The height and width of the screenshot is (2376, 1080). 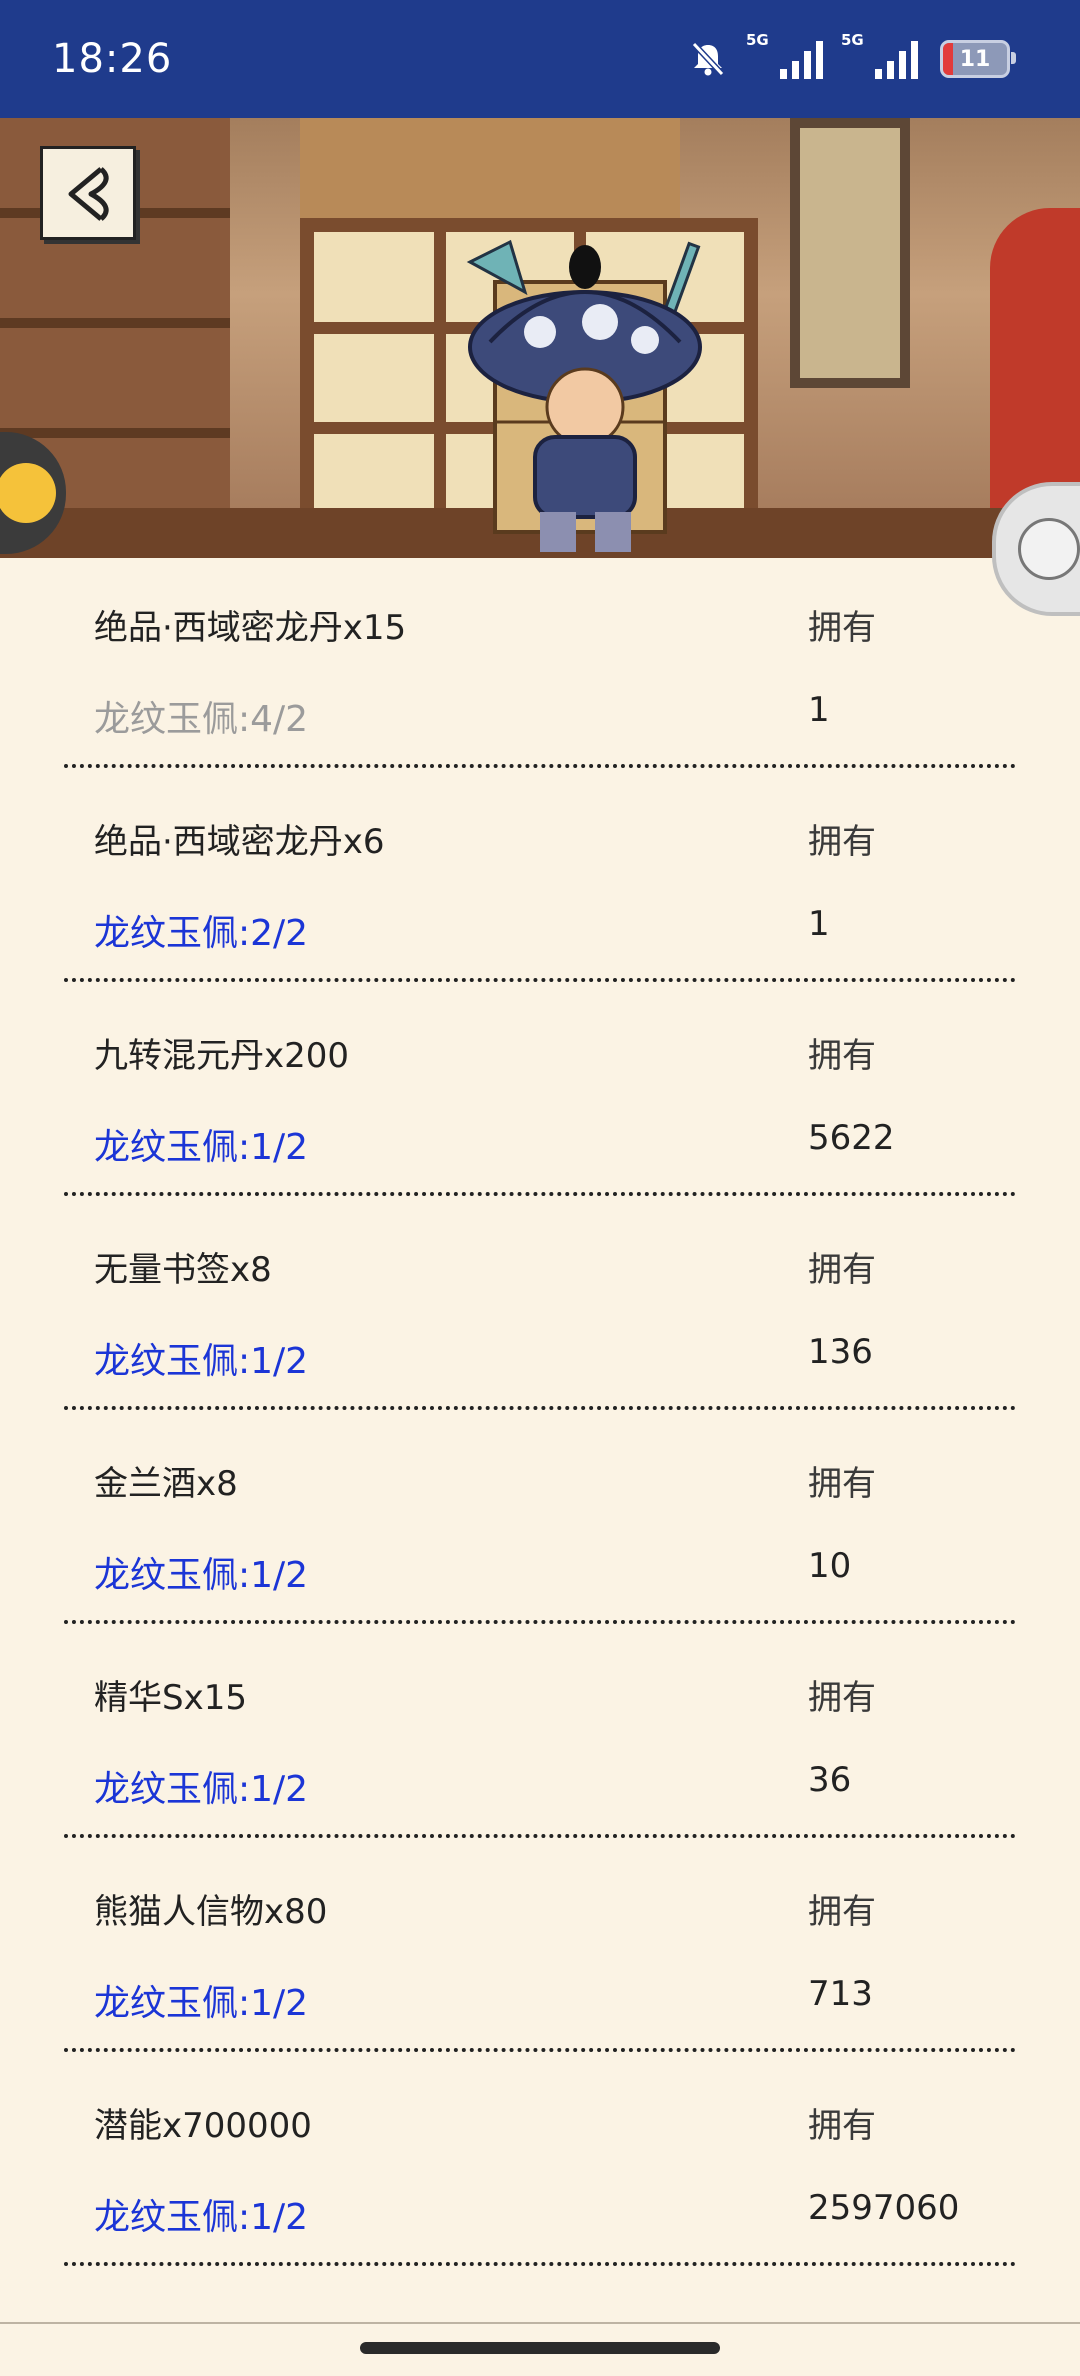 What do you see at coordinates (239, 842) in the screenshot?
I see `item-name: 绝品·西域密龙丹x6` at bounding box center [239, 842].